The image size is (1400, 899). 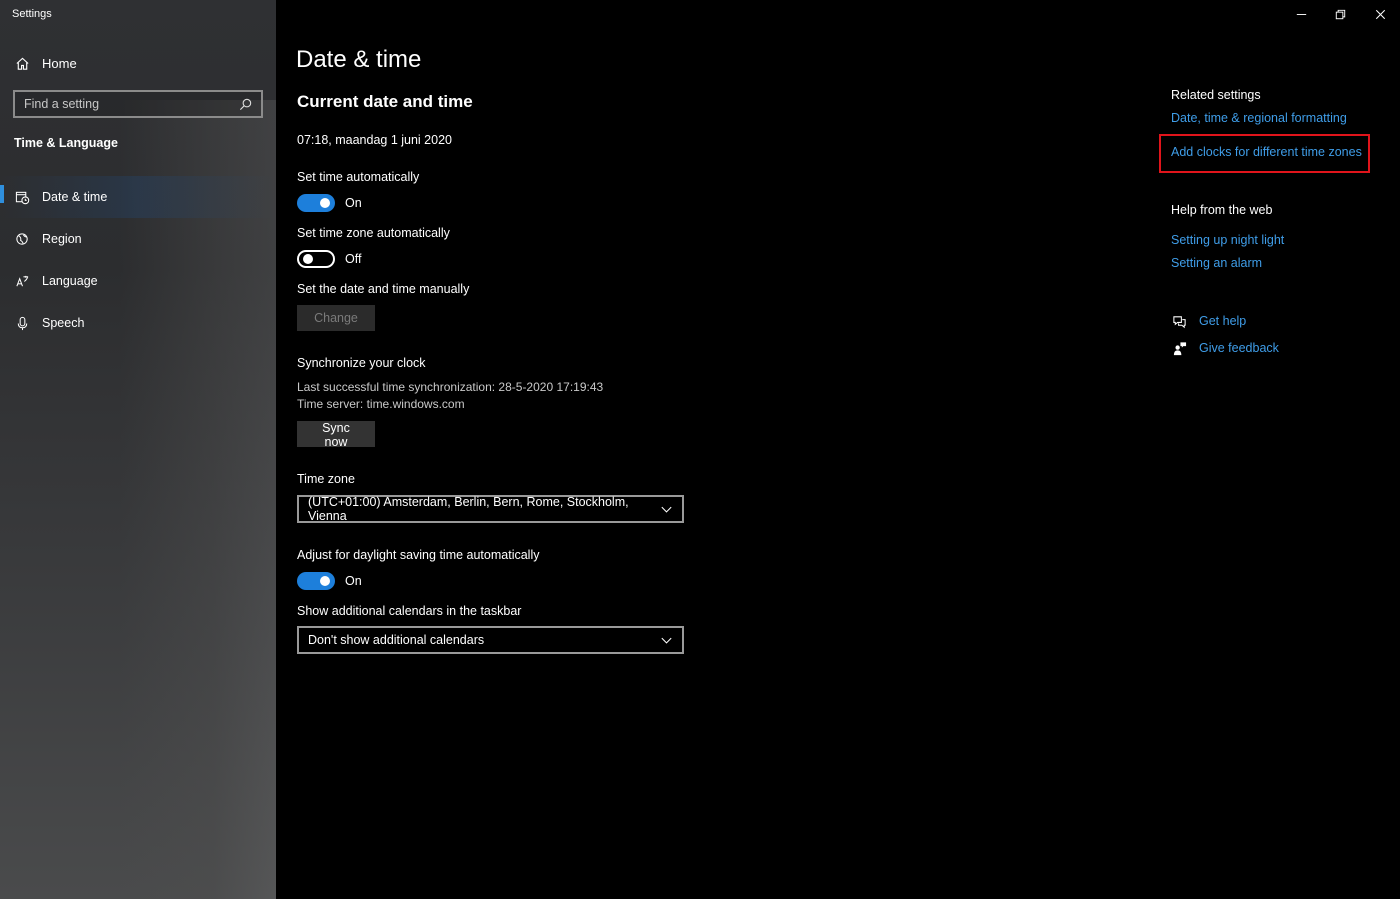 I want to click on give-feedback-row: Give feedback, so click(x=1225, y=348).